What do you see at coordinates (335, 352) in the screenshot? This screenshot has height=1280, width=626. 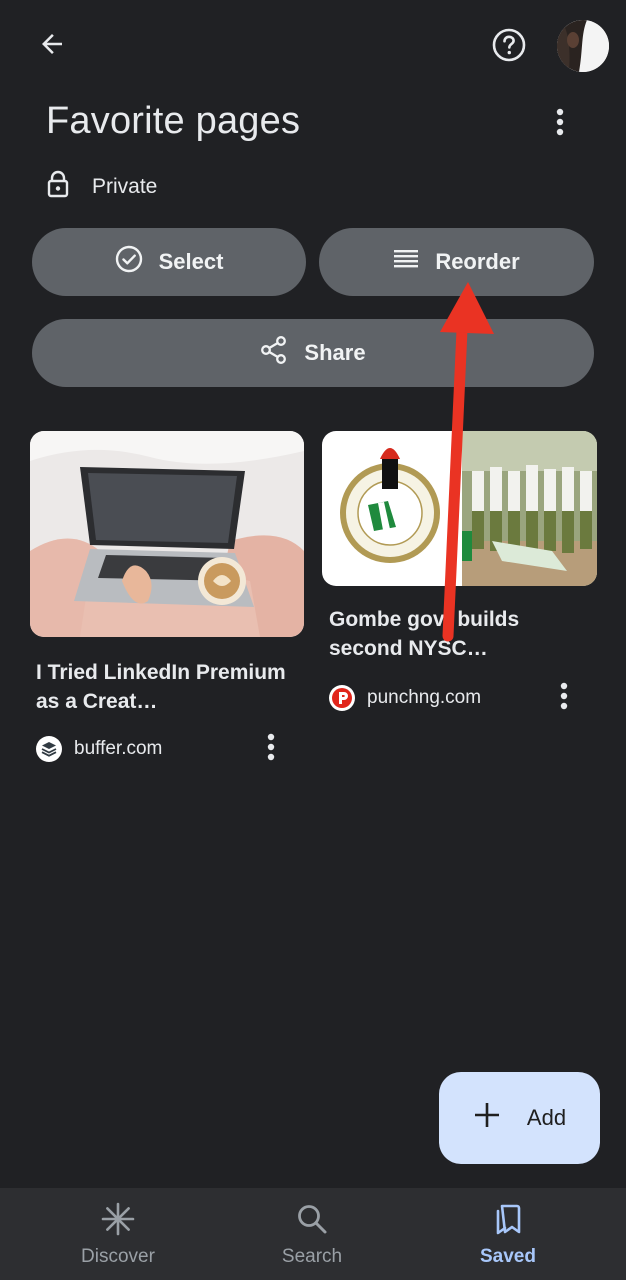 I see `share-label: Share` at bounding box center [335, 352].